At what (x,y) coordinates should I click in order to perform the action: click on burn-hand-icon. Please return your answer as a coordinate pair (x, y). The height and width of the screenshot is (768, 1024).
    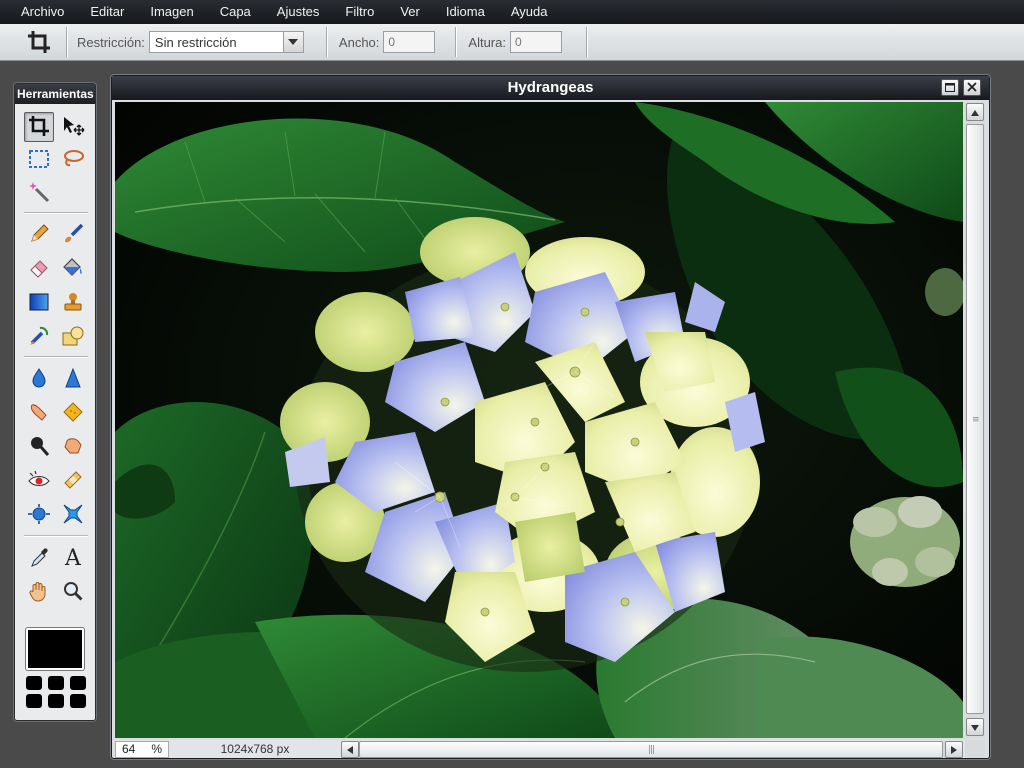
    Looking at the image, I should click on (73, 447).